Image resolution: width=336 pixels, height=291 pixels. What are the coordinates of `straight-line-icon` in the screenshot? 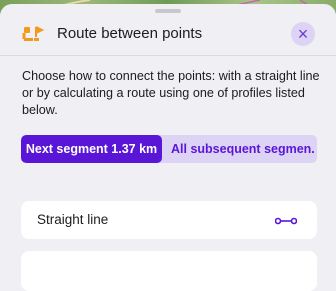 It's located at (286, 220).